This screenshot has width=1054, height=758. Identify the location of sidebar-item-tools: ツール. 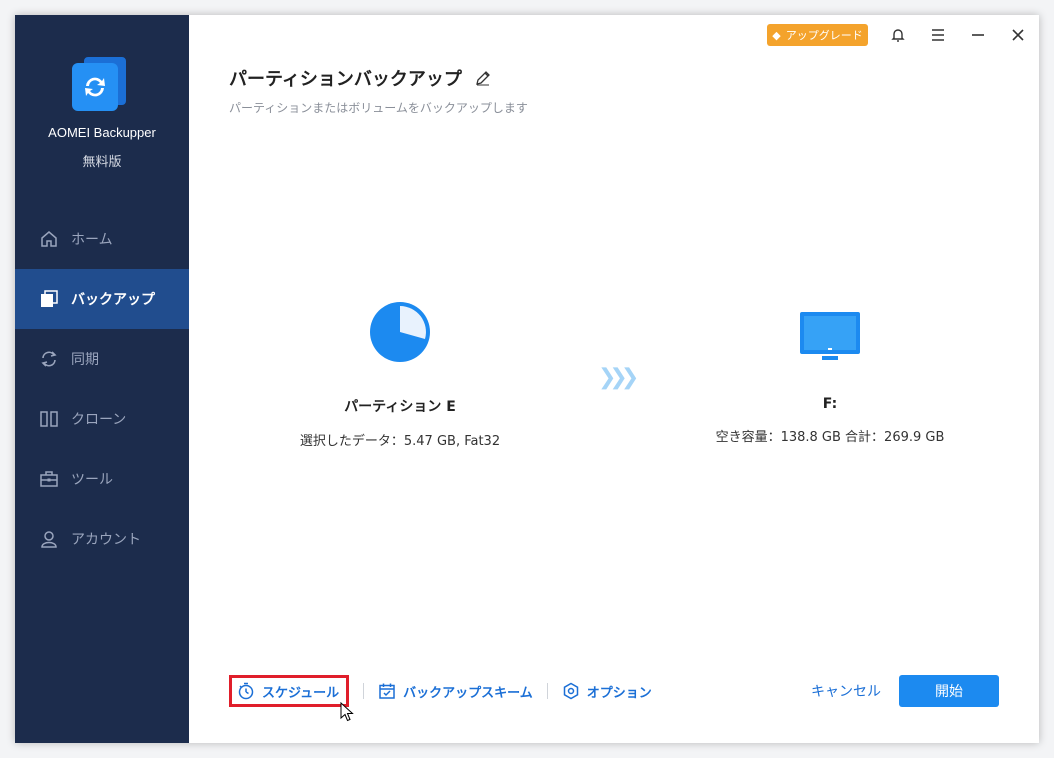
(102, 479).